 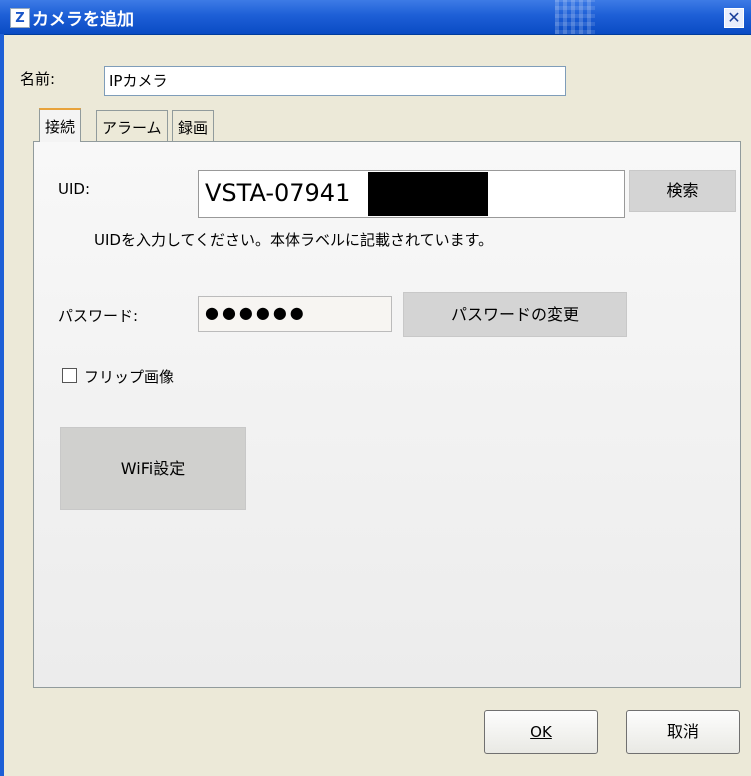 What do you see at coordinates (294, 240) in the screenshot?
I see `uid-hint: UIDを入力してください。本体ラベルに記載されています。` at bounding box center [294, 240].